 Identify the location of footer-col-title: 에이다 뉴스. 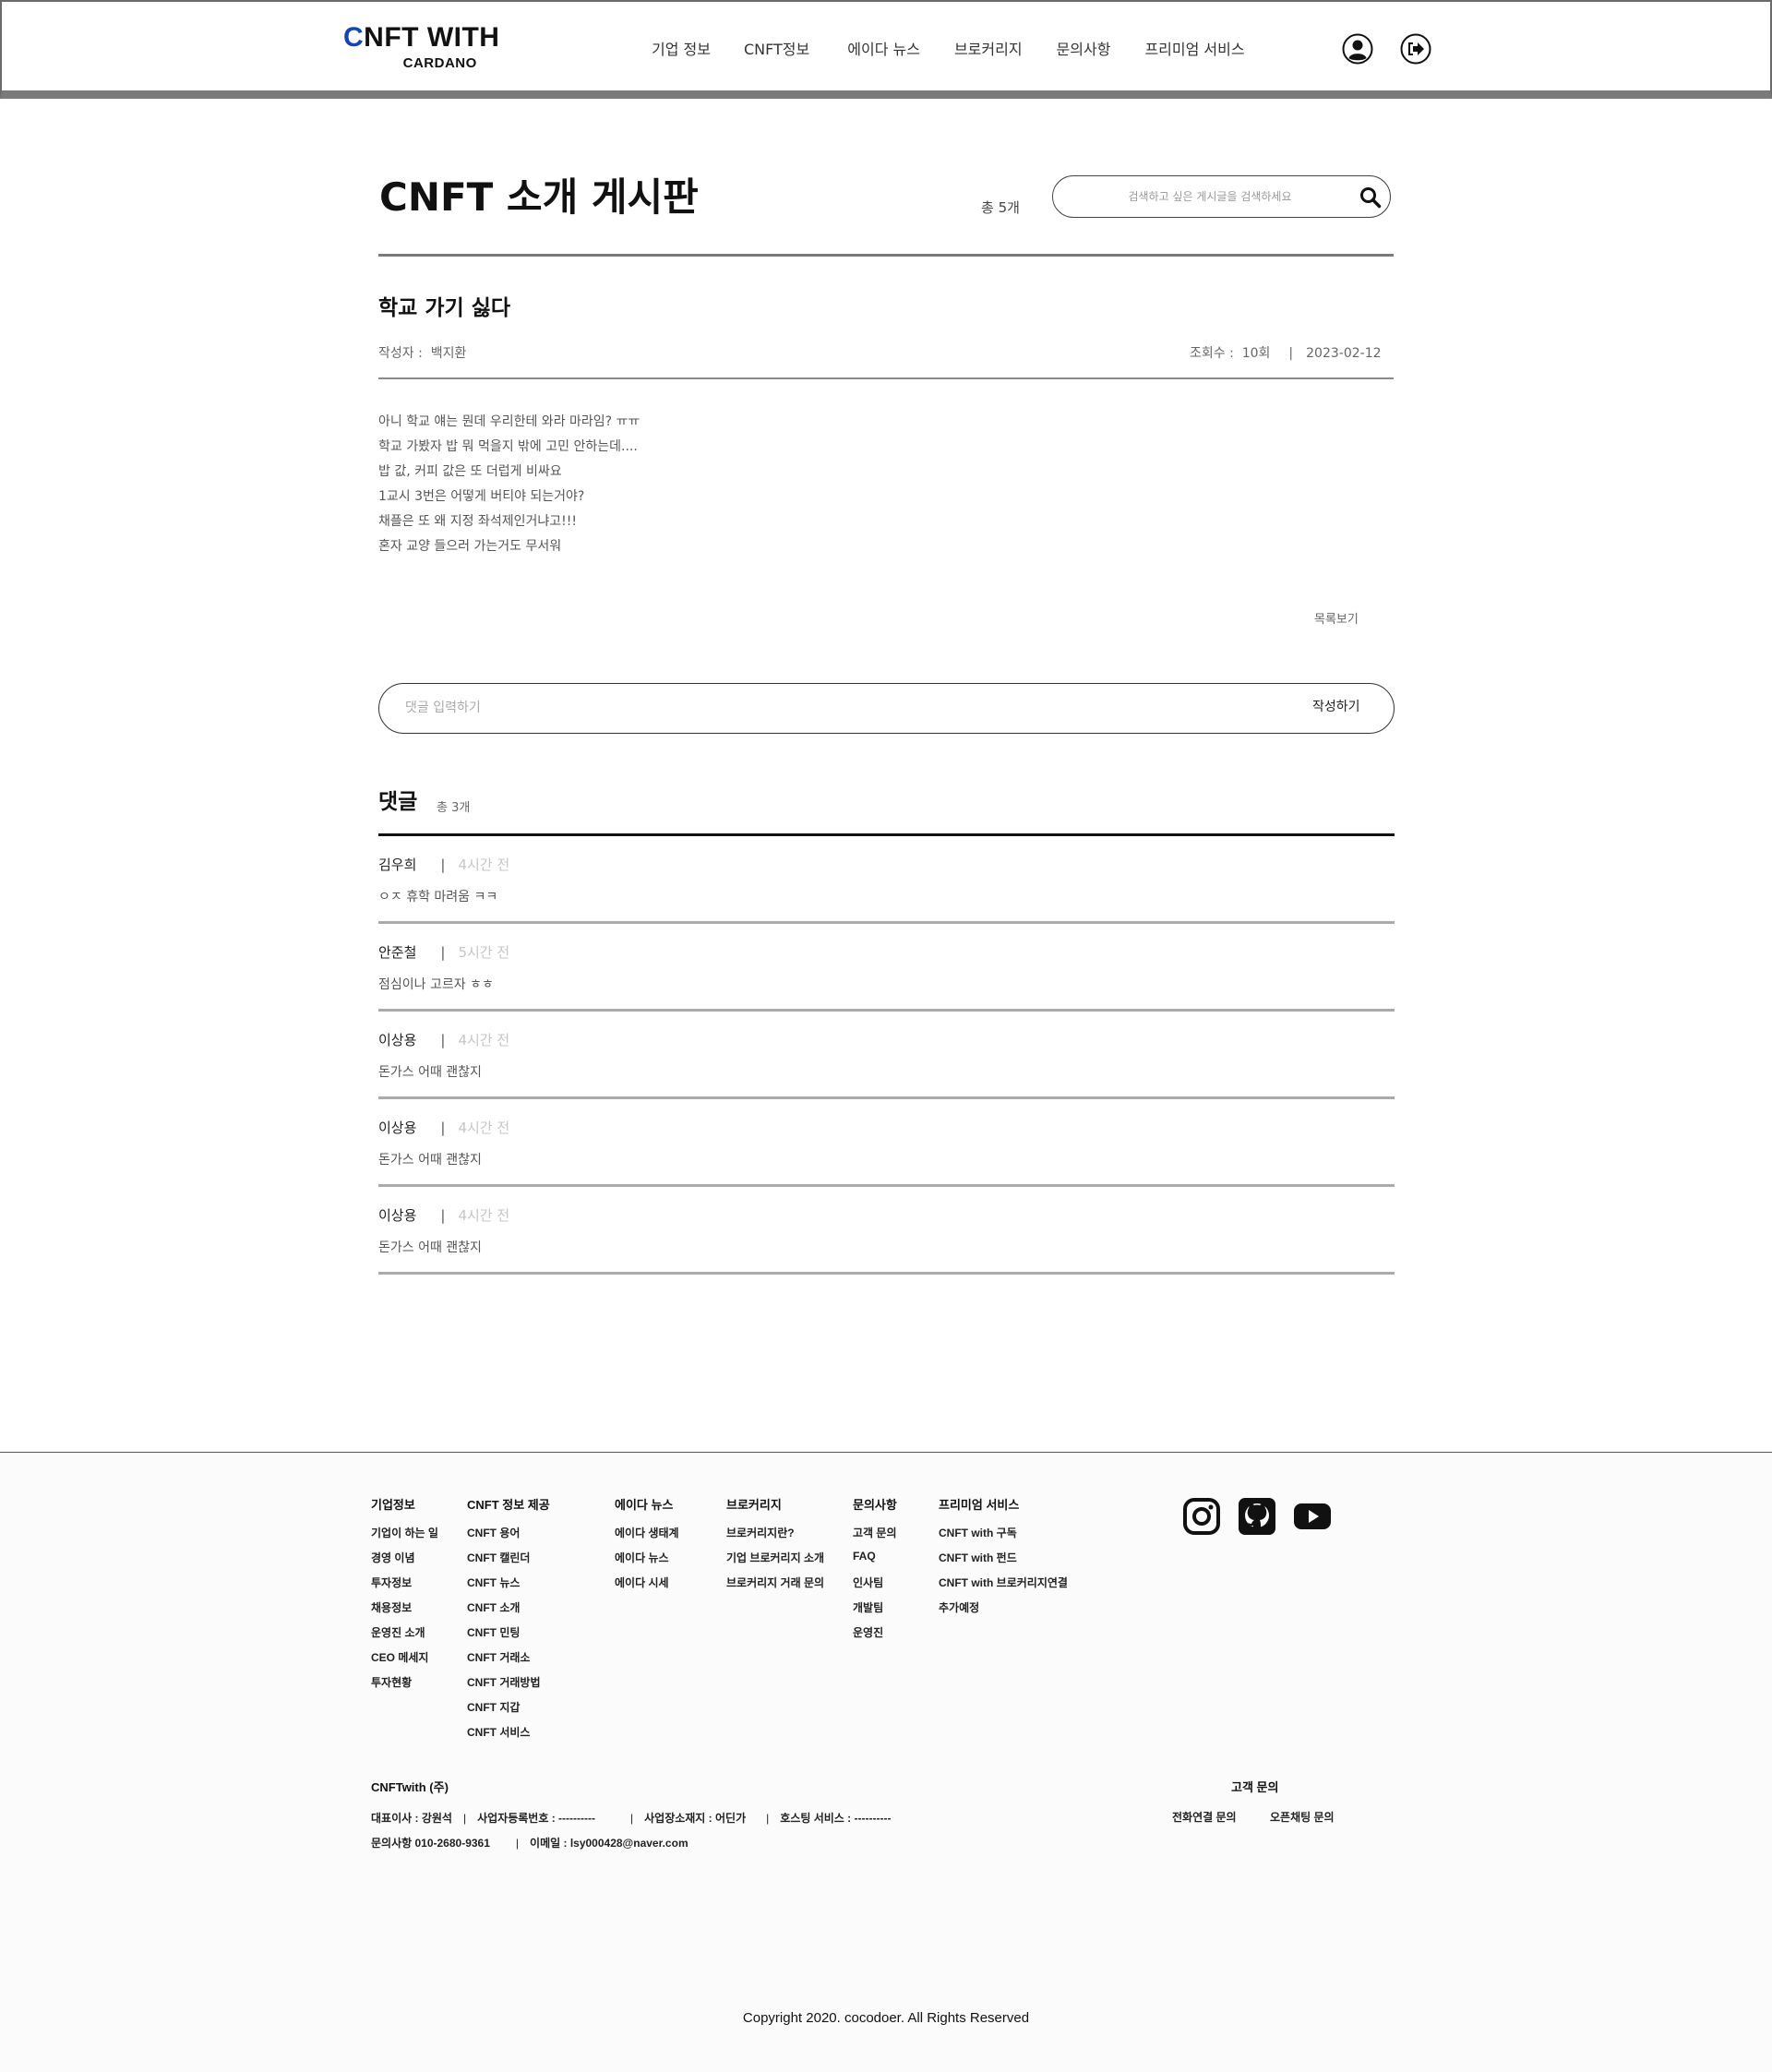
(644, 1505).